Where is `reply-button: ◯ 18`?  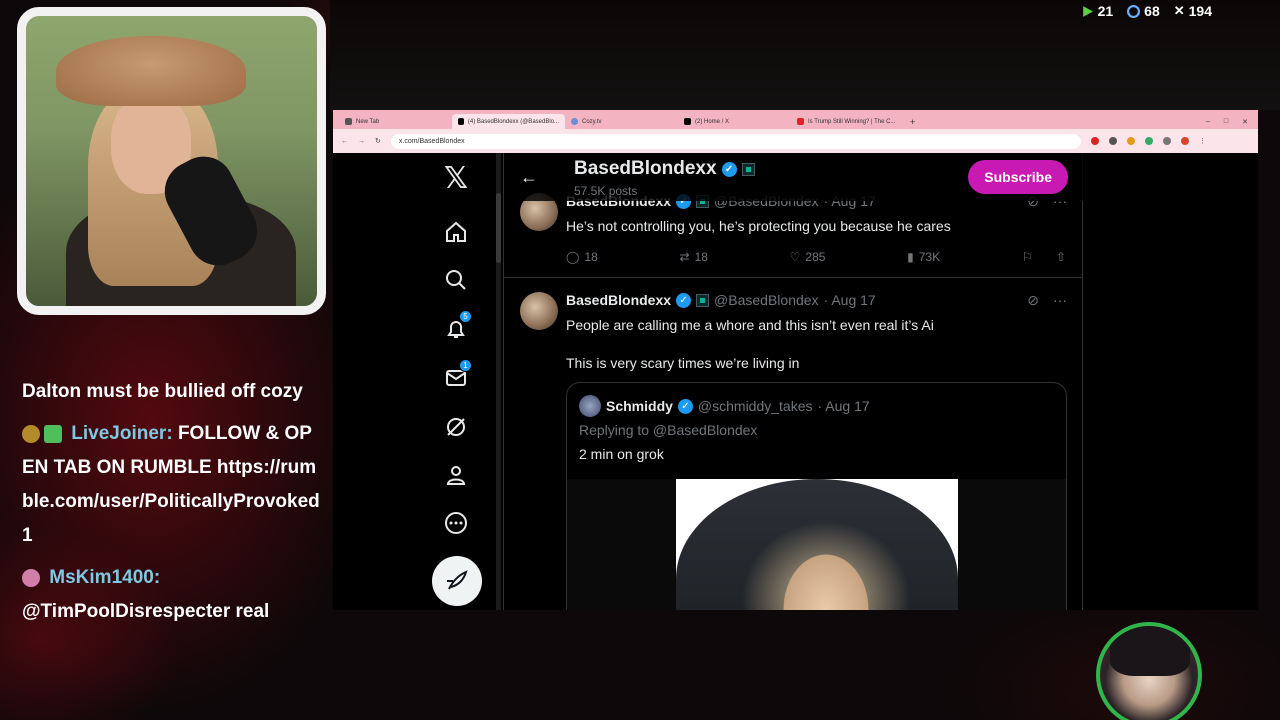
reply-button: ◯ 18 is located at coordinates (582, 257).